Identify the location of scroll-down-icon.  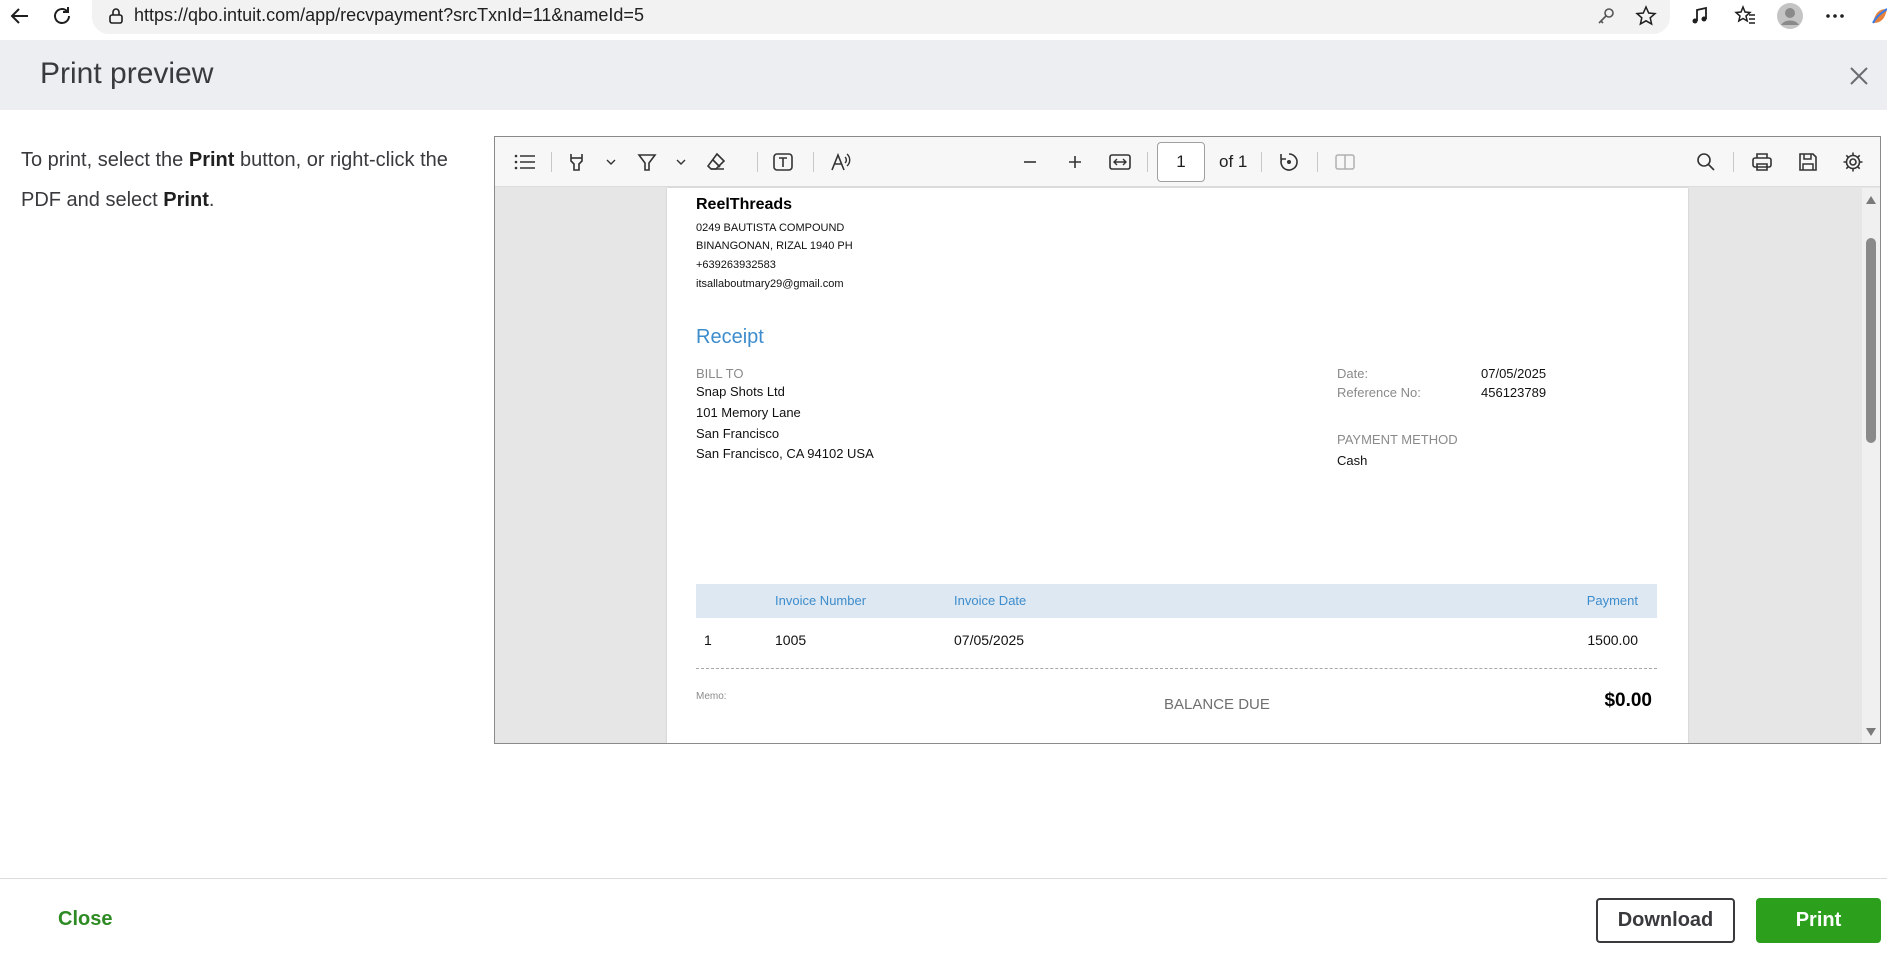
(1871, 732).